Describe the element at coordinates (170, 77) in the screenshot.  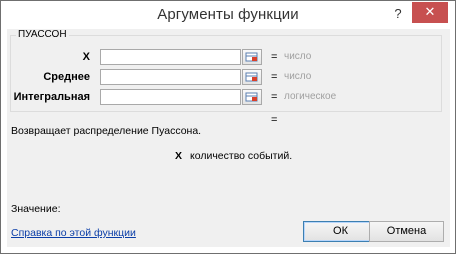
I see `argument-mean-input` at that location.